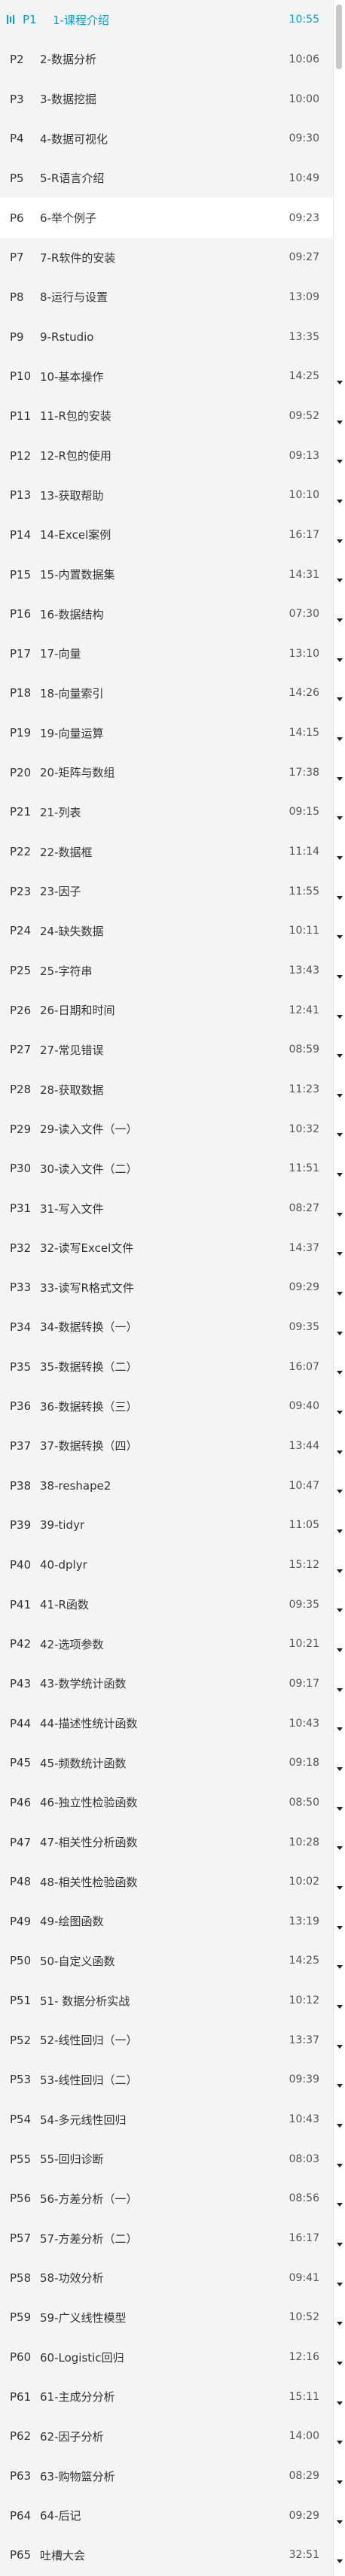 The height and width of the screenshot is (2576, 345). I want to click on episode-item: P20 20-矩阵与数组 17:38, so click(166, 772).